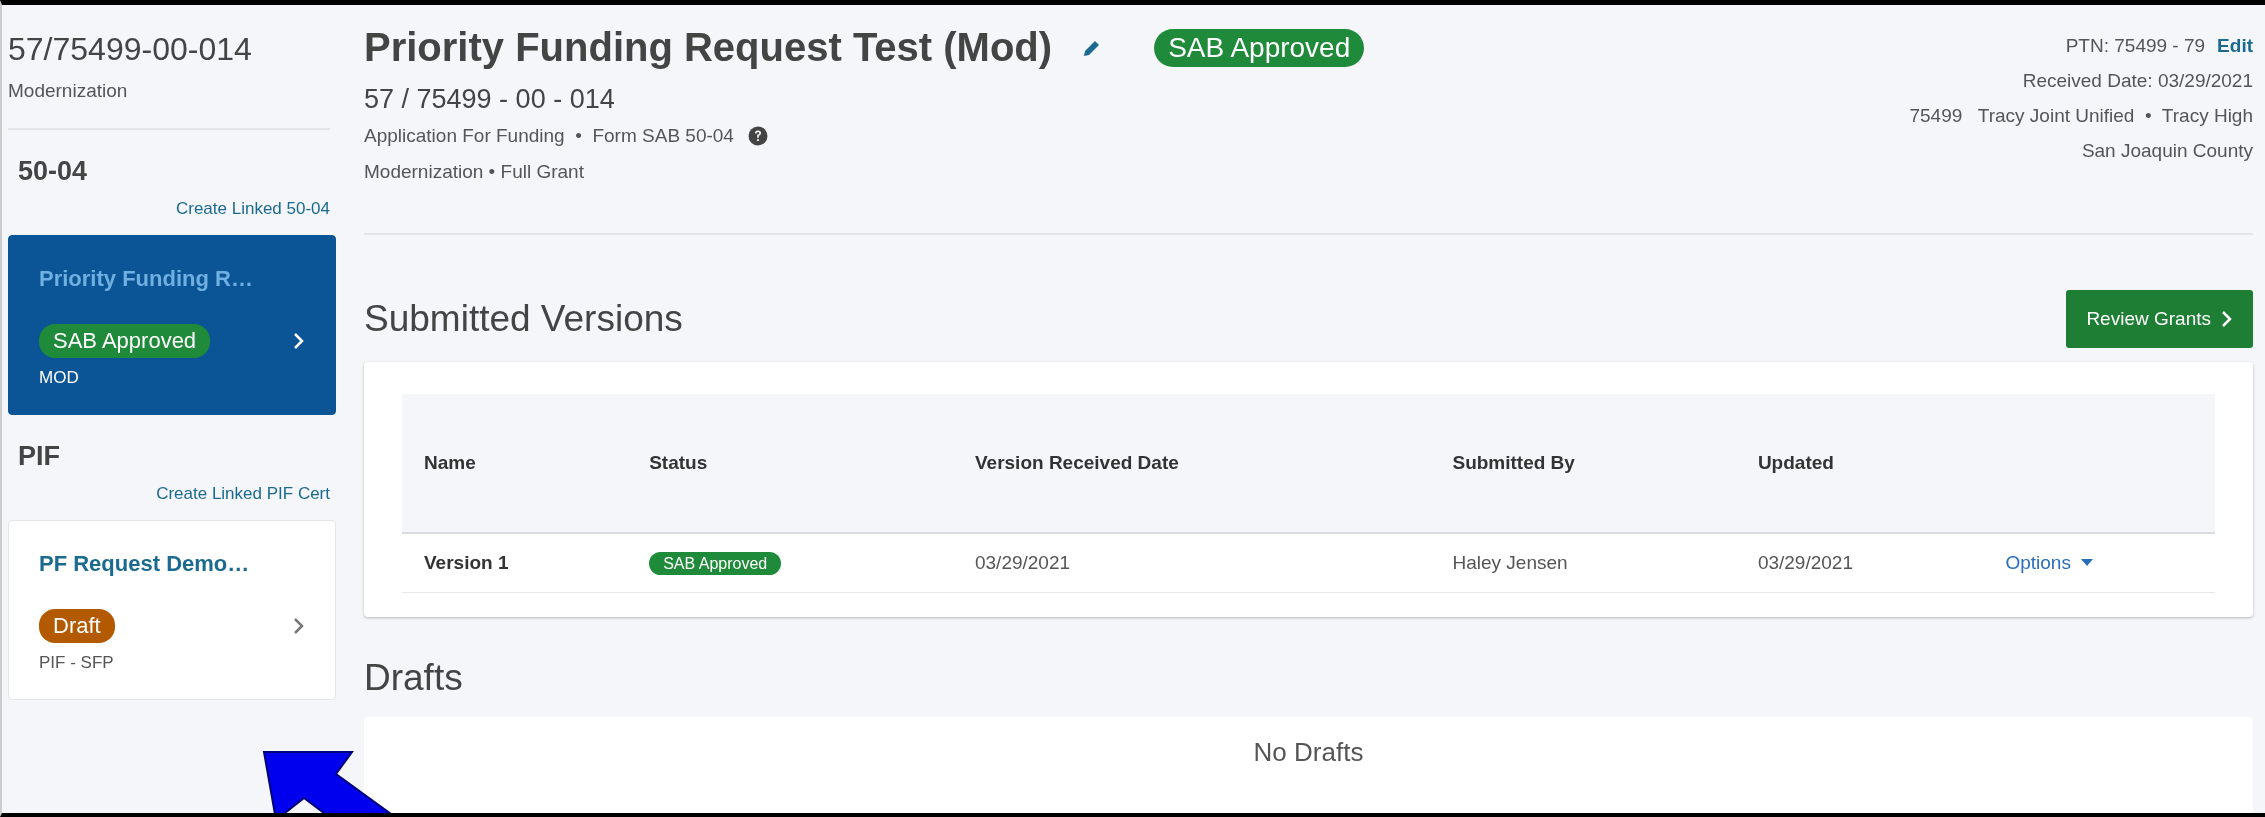  I want to click on create-linked-link: Create Linked PIF Cert, so click(243, 494).